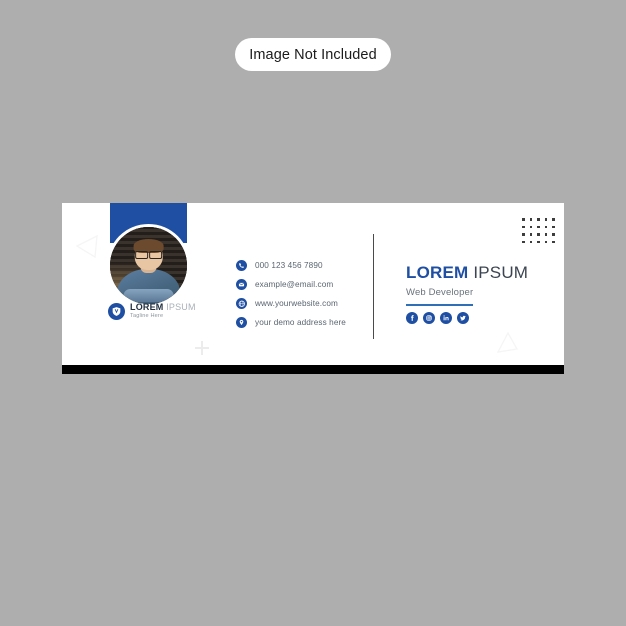 The image size is (626, 626). I want to click on social-row, so click(437, 318).